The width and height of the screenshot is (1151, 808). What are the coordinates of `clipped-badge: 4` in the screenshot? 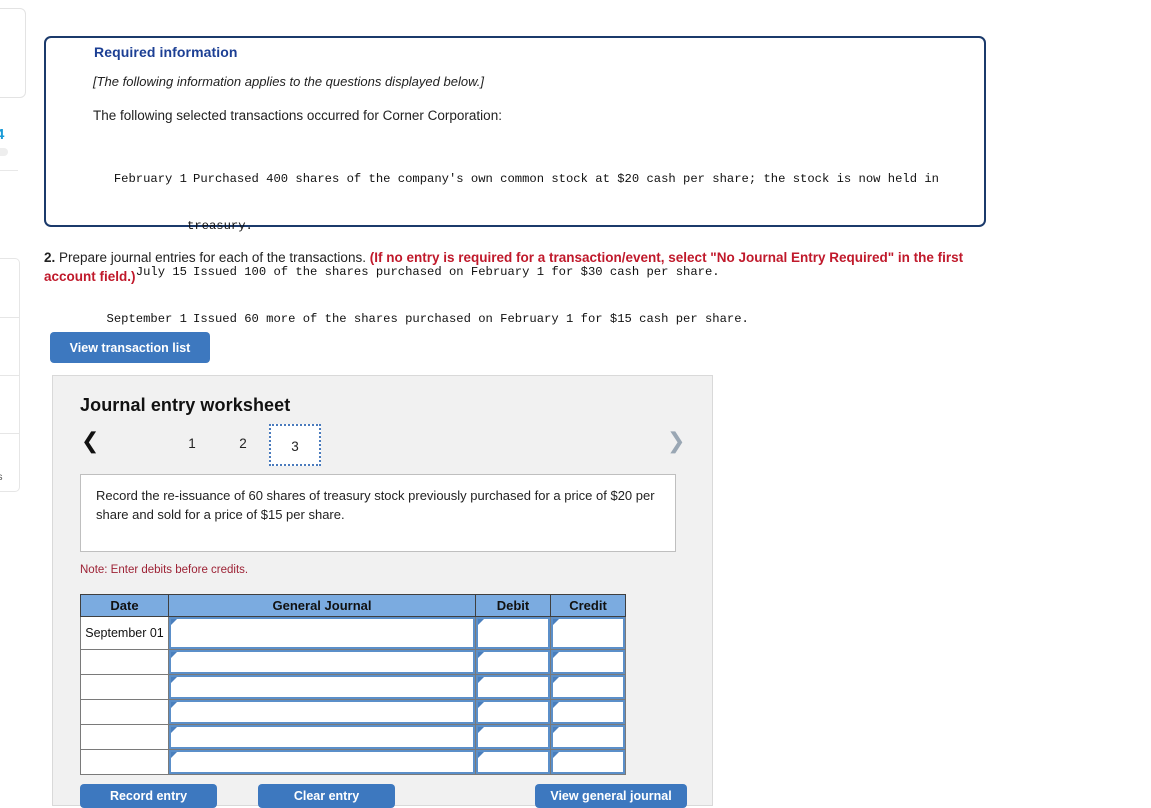 It's located at (2, 134).